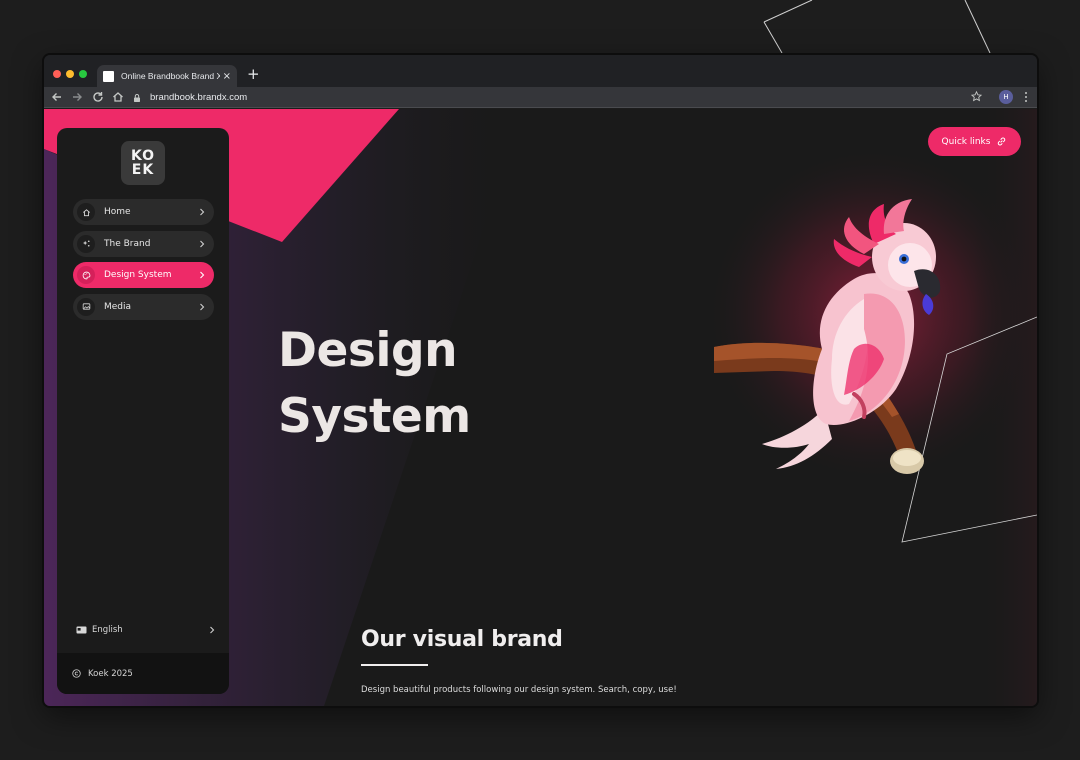 The height and width of the screenshot is (760, 1080). Describe the element at coordinates (86, 212) in the screenshot. I see `home-icon` at that location.